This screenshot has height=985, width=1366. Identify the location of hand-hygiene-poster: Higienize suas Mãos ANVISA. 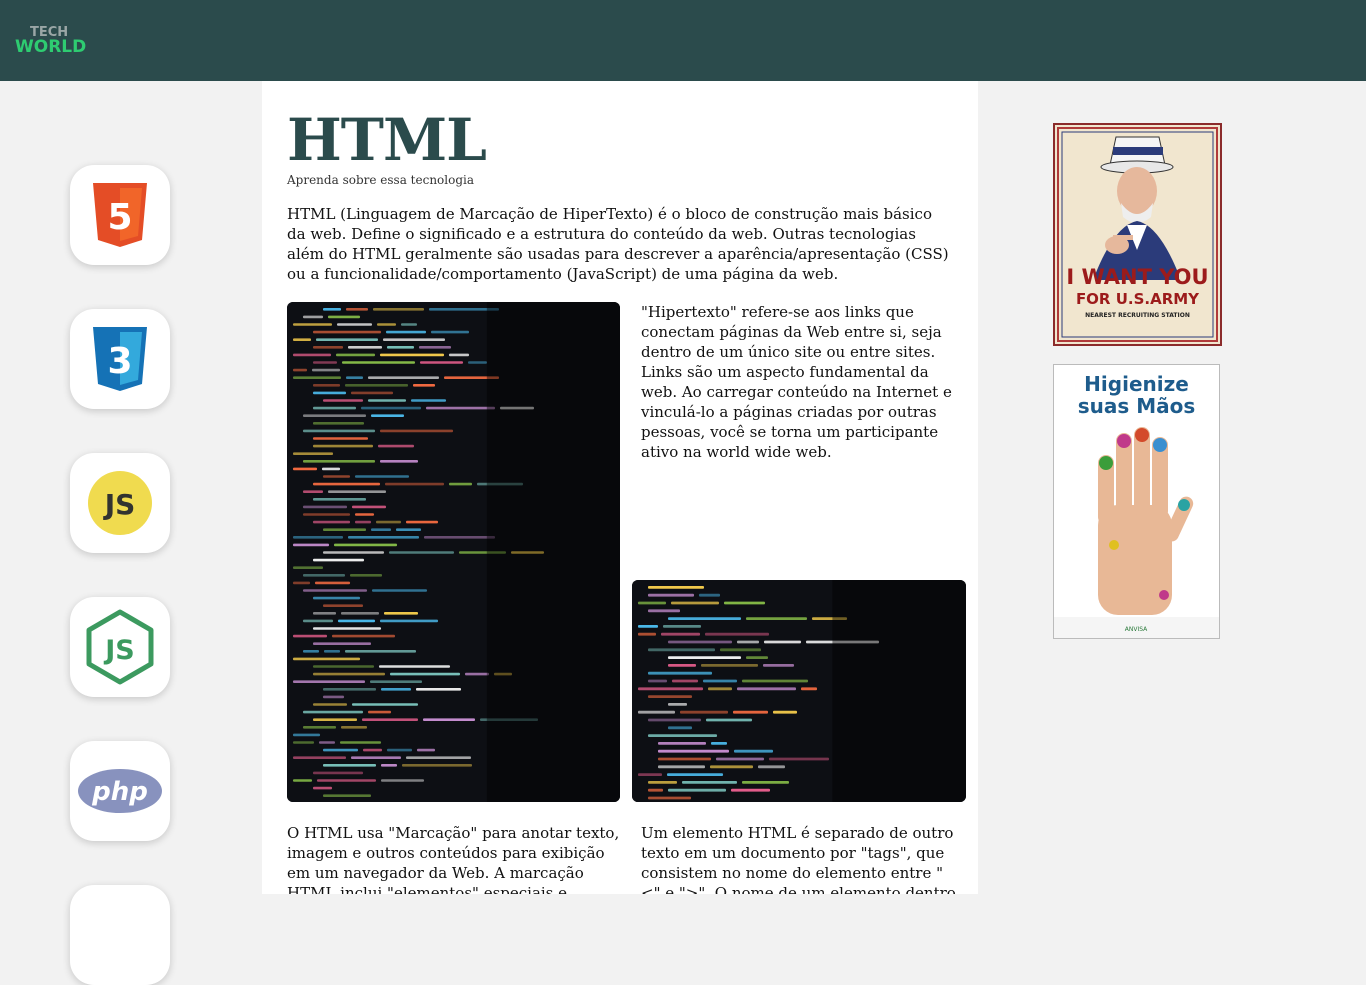
(1136, 501).